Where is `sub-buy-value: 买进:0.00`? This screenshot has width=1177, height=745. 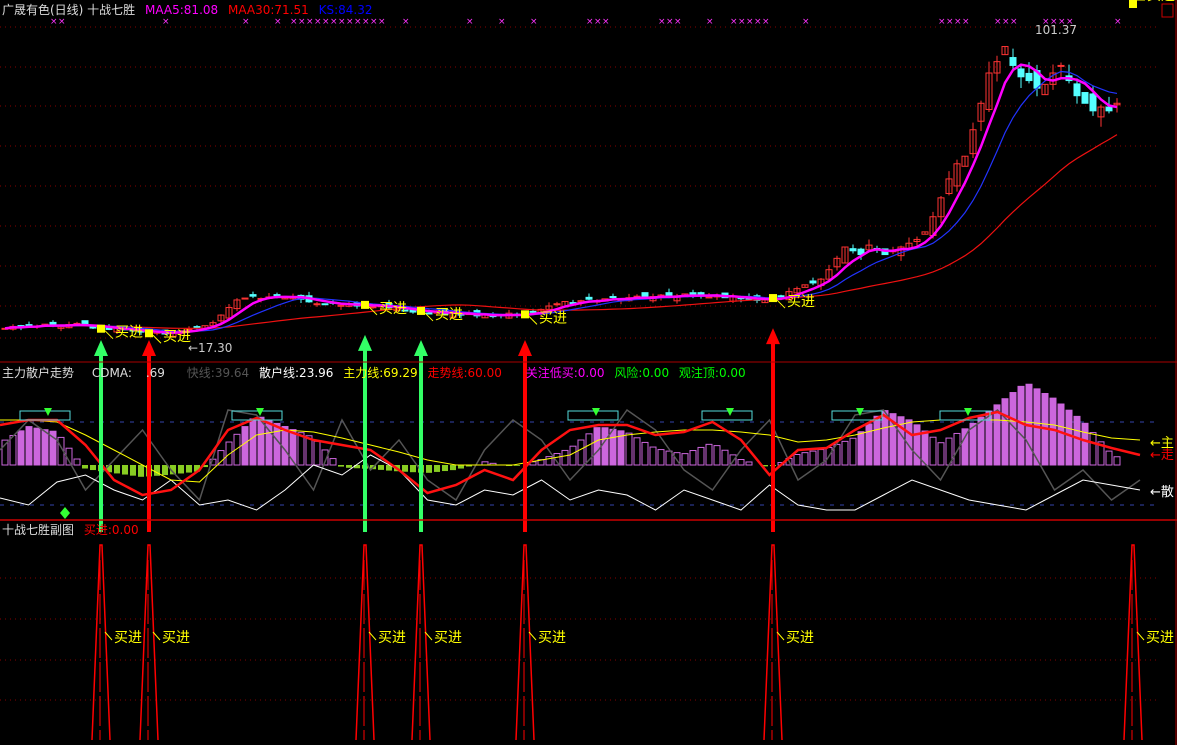 sub-buy-value: 买进:0.00 is located at coordinates (111, 530).